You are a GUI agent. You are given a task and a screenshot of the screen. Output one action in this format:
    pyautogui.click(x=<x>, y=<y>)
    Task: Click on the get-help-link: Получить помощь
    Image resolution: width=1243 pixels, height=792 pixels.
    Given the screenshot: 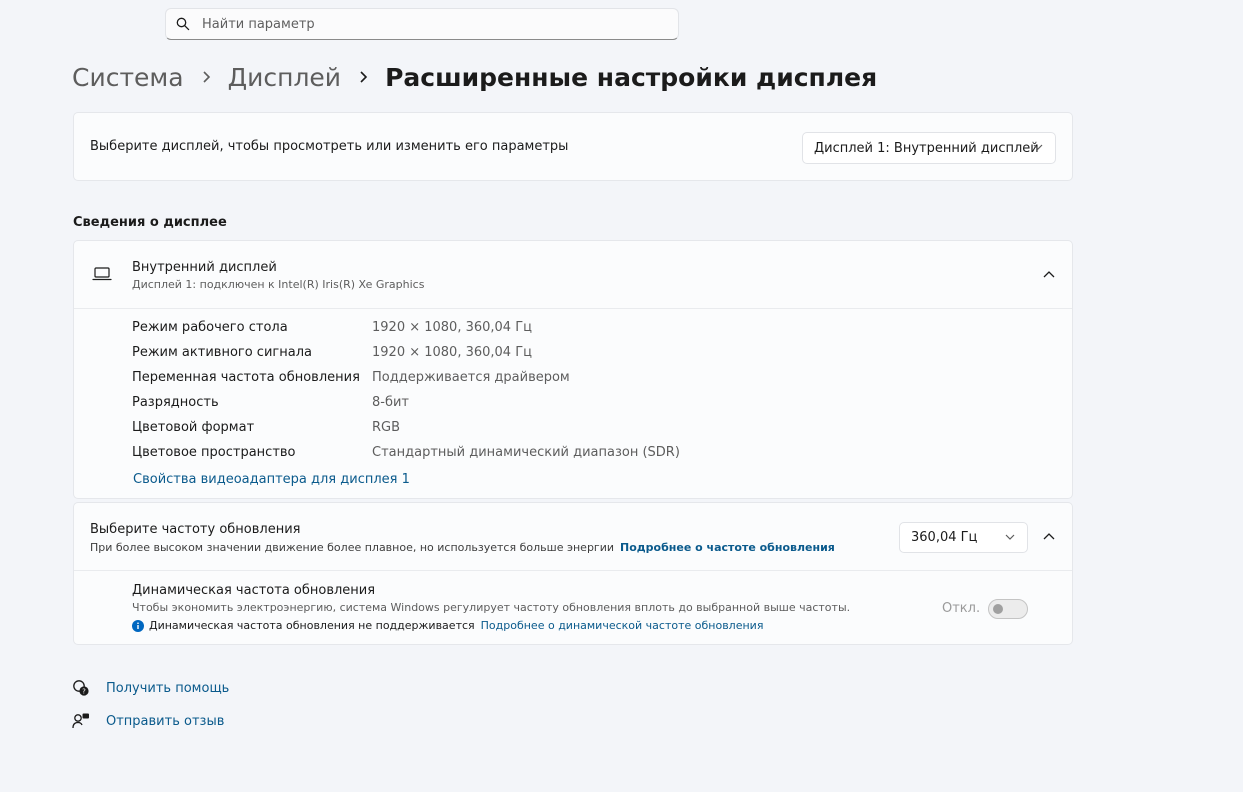 What is the action you would take?
    pyautogui.click(x=167, y=688)
    